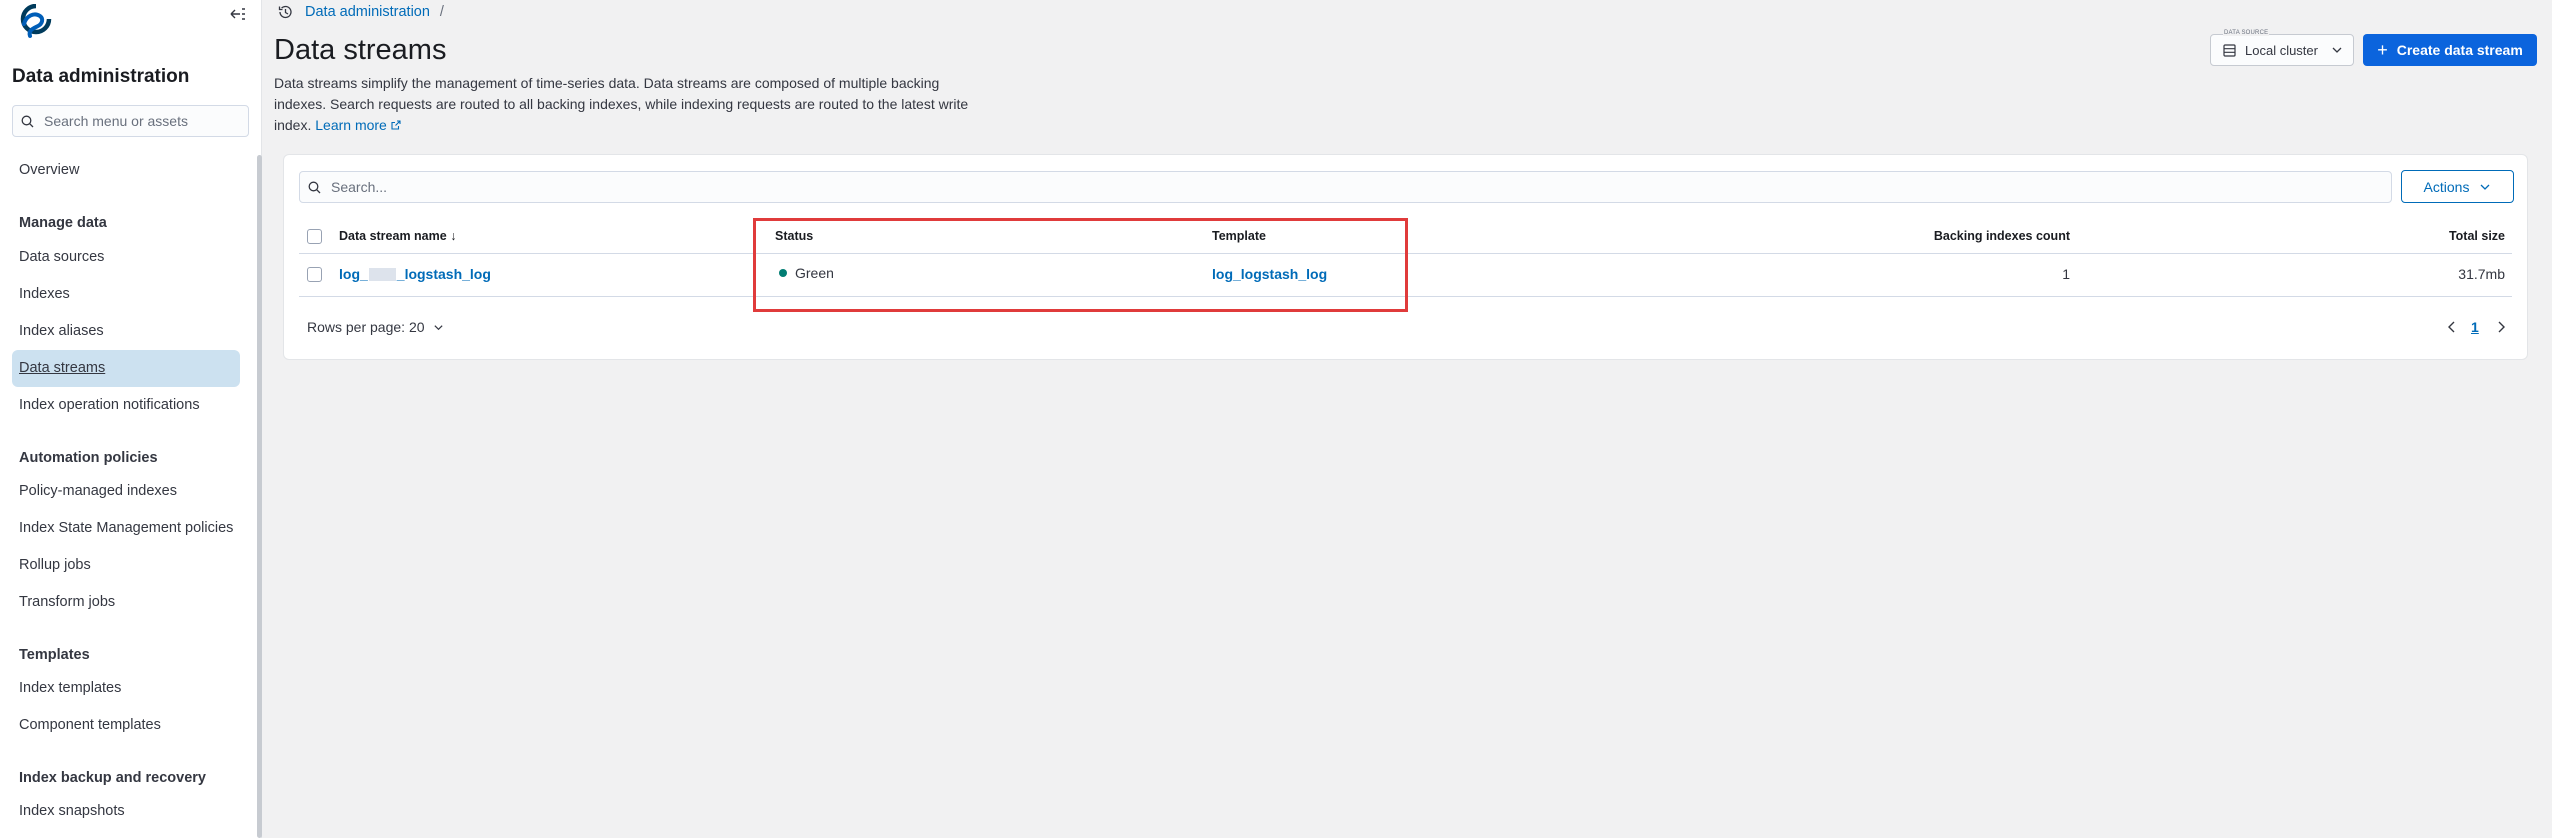  Describe the element at coordinates (453, 236) in the screenshot. I see `sort-arrow-icon: ↓` at that location.